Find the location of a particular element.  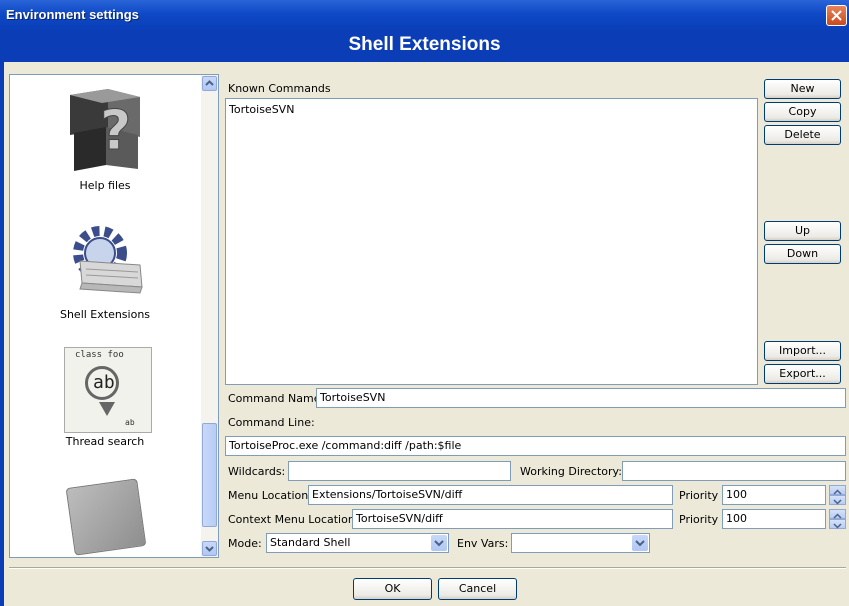

page-title: Shell Extensions is located at coordinates (424, 46).